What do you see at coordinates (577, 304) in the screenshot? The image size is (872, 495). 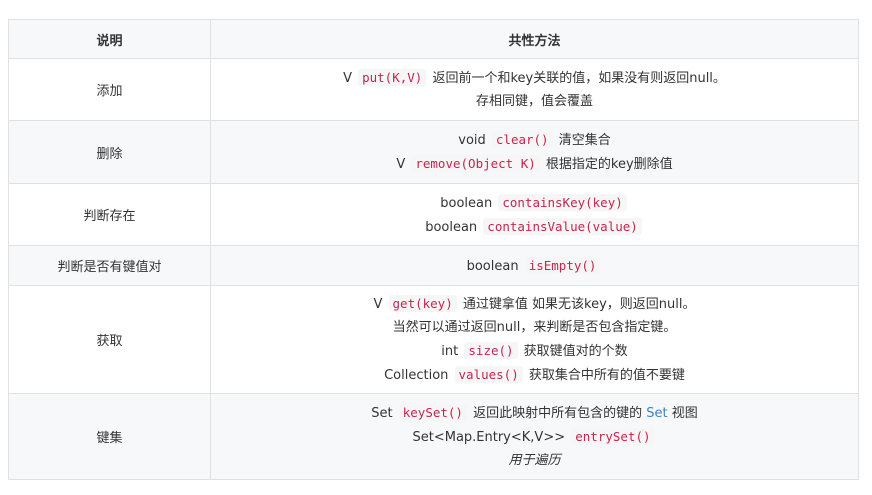 I see `method-description: 通过键拿值 如果无该key，则返回null。` at bounding box center [577, 304].